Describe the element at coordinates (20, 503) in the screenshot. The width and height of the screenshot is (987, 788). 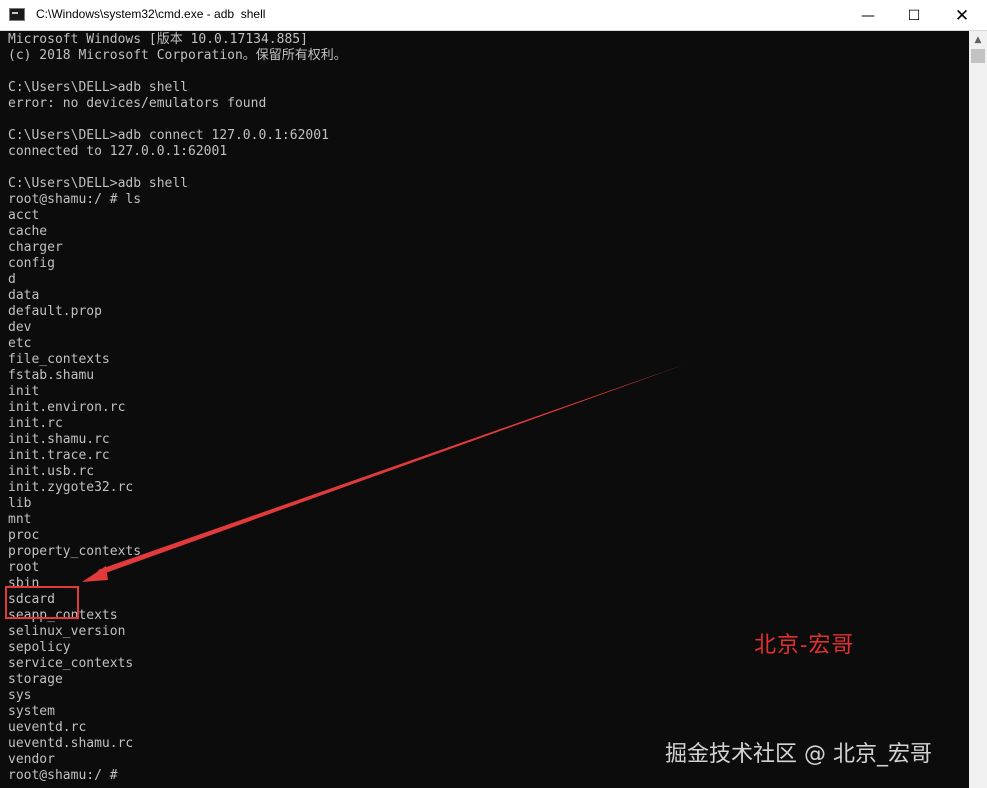
I see `console-line: lib` at that location.